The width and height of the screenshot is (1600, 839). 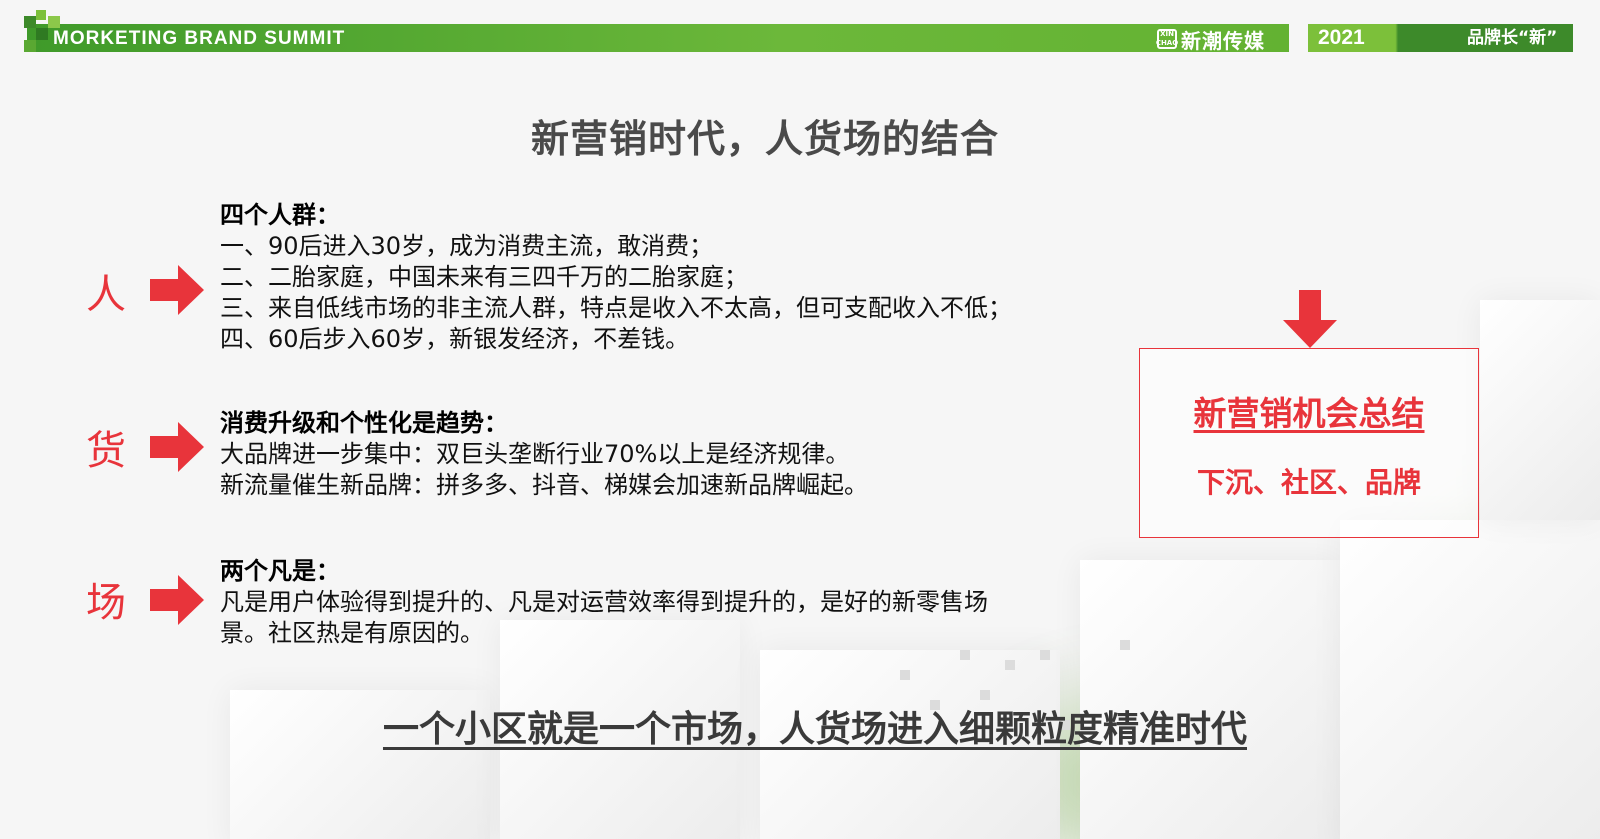 I want to click on place-heading: 两个凡是：, so click(x=280, y=571).